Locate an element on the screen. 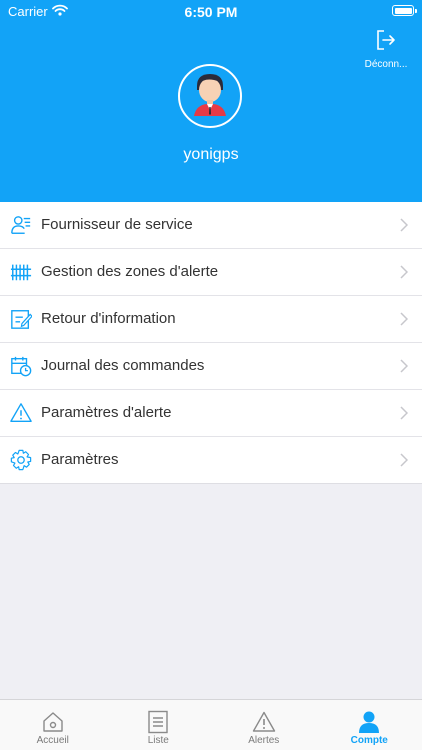  home-icon is located at coordinates (53, 722).